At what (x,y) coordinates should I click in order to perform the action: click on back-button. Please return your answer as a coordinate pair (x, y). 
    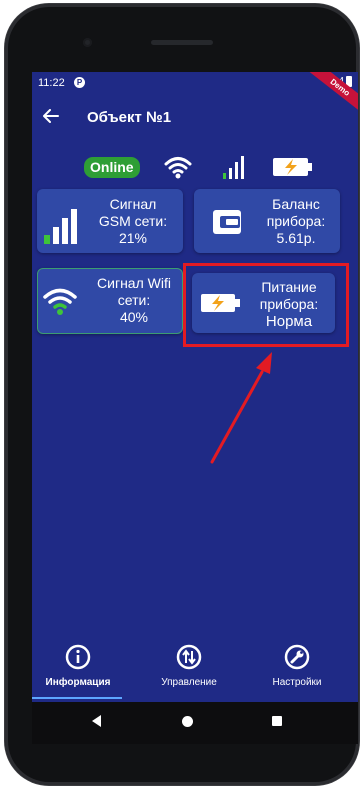
    Looking at the image, I should click on (51, 116).